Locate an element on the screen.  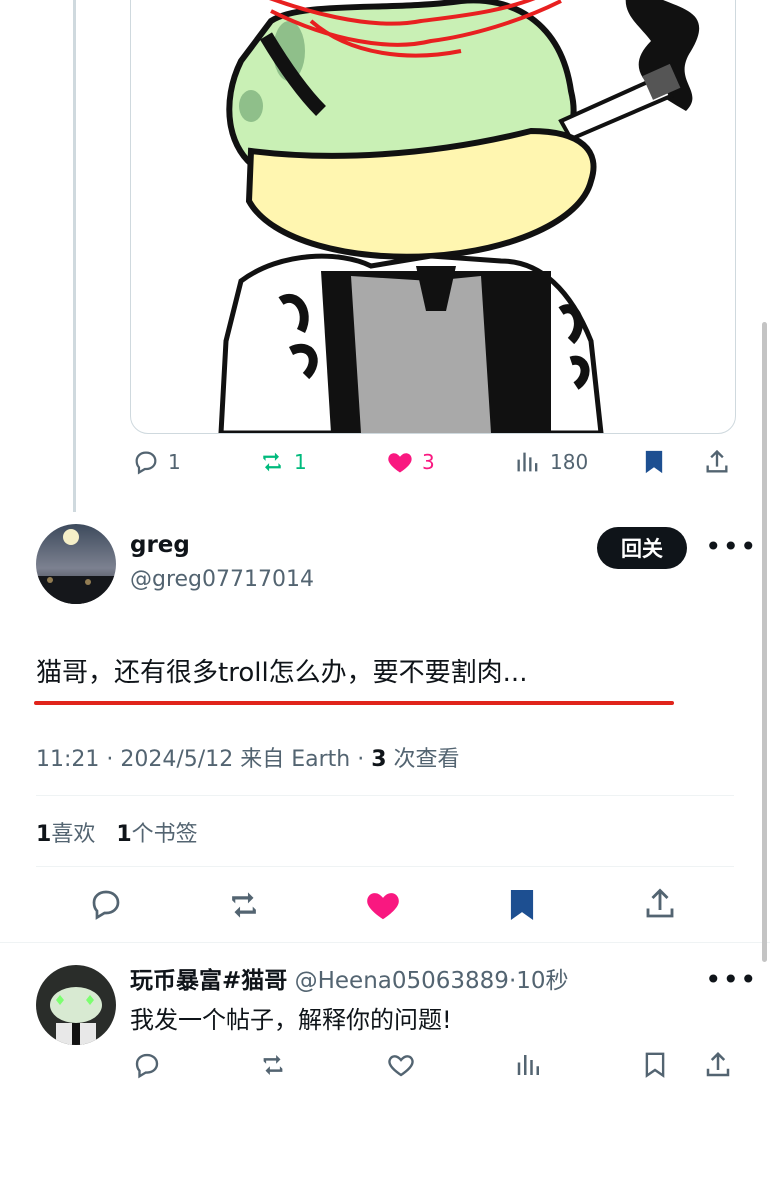
reply-handle: @Heena05063889 is located at coordinates (402, 981).